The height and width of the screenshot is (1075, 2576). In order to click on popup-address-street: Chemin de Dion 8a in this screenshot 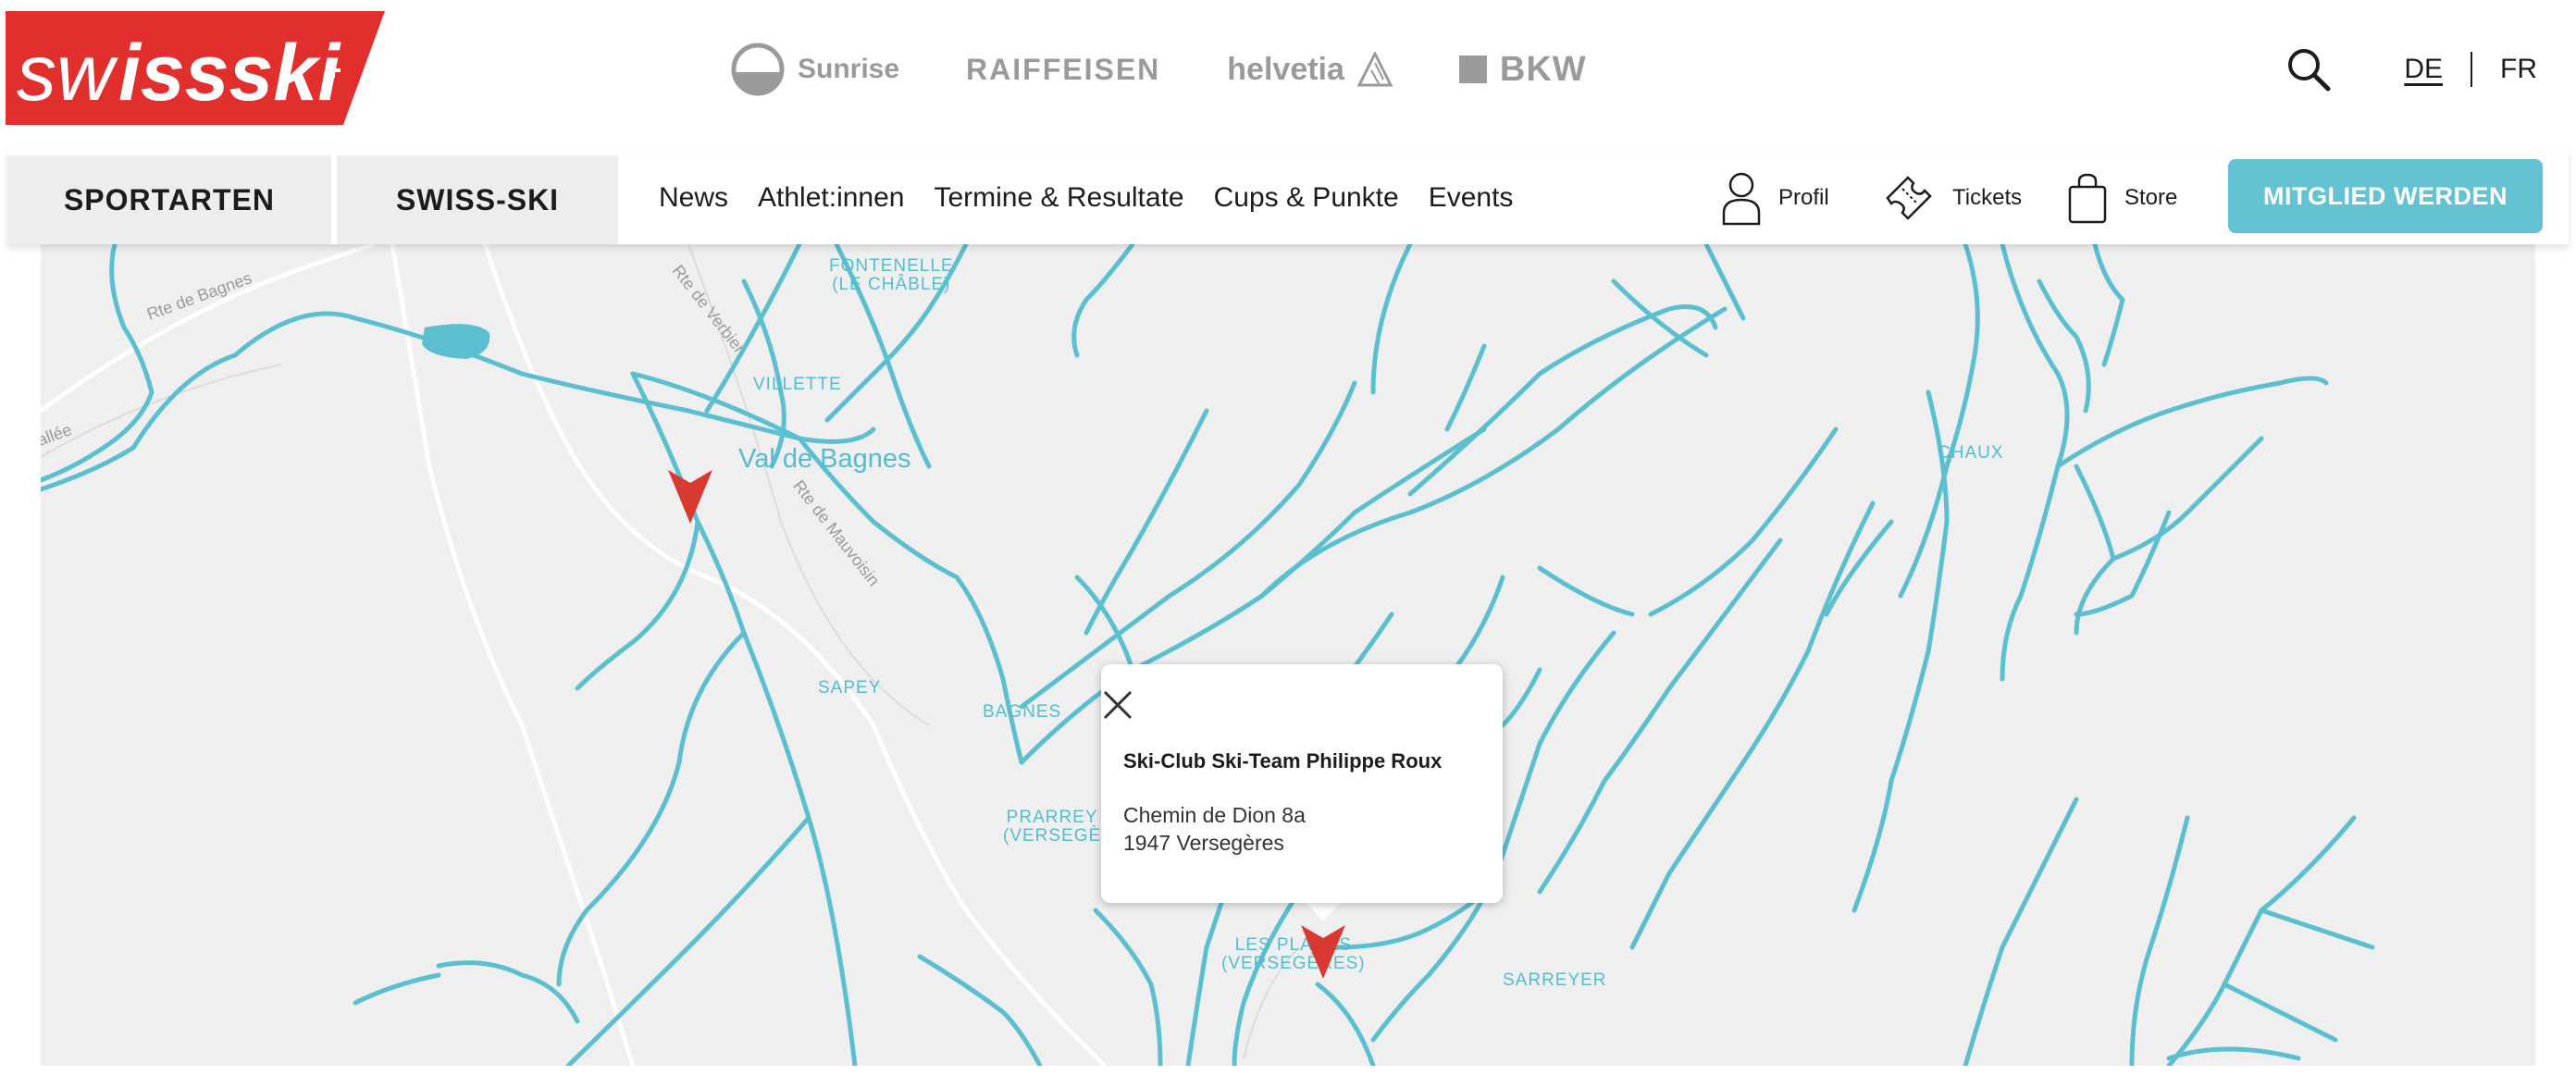, I will do `click(1215, 815)`.